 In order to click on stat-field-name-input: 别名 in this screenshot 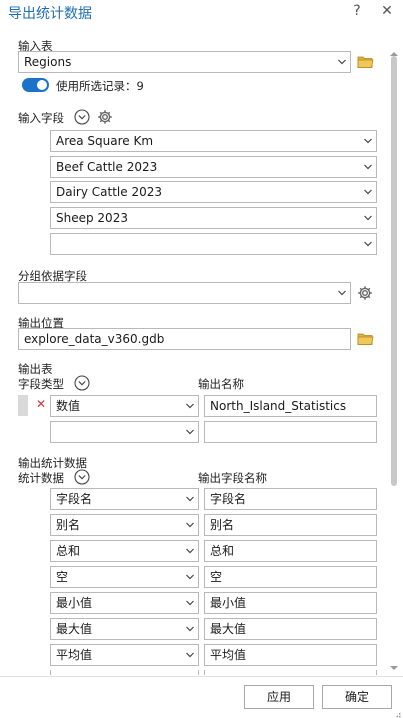, I will do `click(290, 525)`.